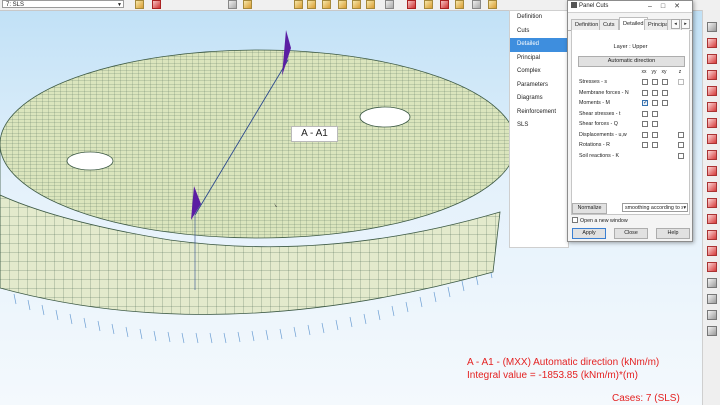  I want to click on layer-label: Layer : Upper, so click(630, 47).